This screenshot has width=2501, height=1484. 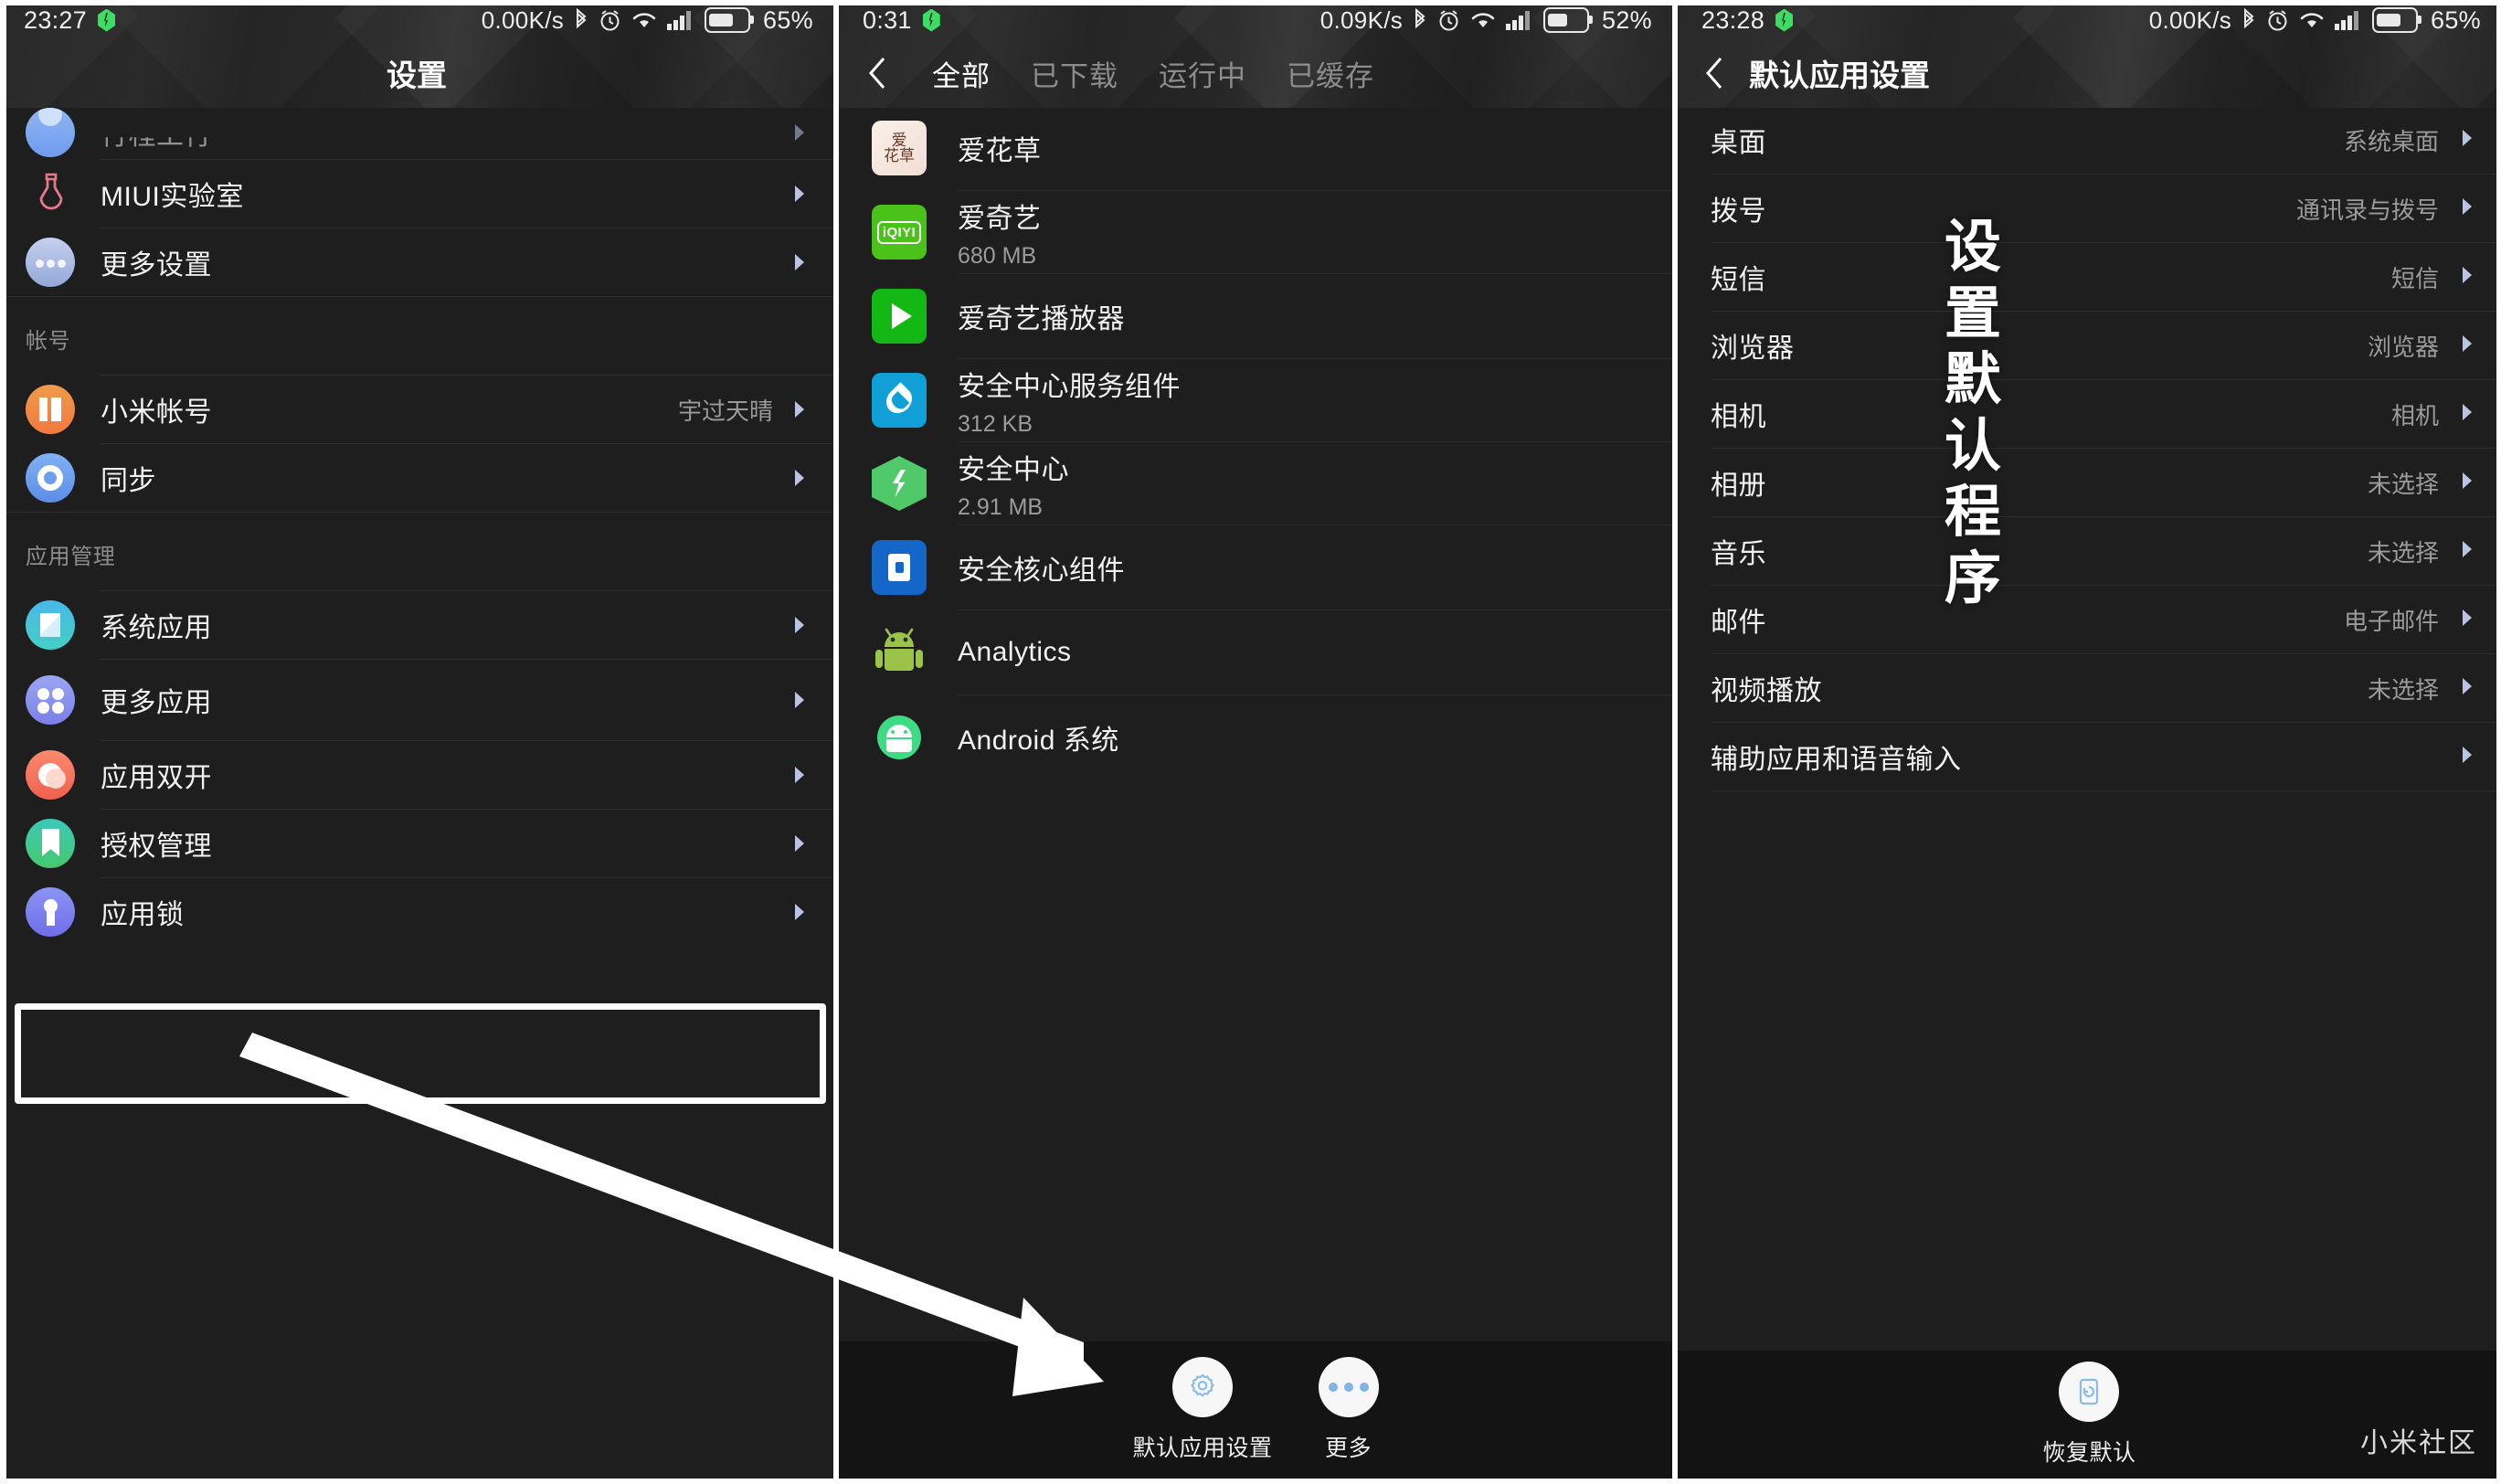 What do you see at coordinates (416, 132) in the screenshot?
I see `sidebar-item-partial: 行程工行` at bounding box center [416, 132].